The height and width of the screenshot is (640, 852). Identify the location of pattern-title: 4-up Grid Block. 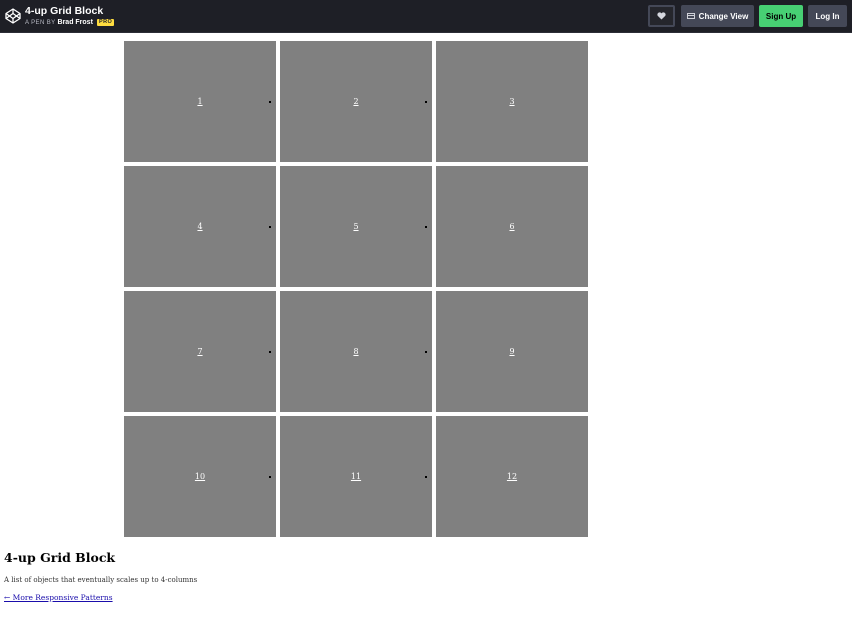
(60, 557).